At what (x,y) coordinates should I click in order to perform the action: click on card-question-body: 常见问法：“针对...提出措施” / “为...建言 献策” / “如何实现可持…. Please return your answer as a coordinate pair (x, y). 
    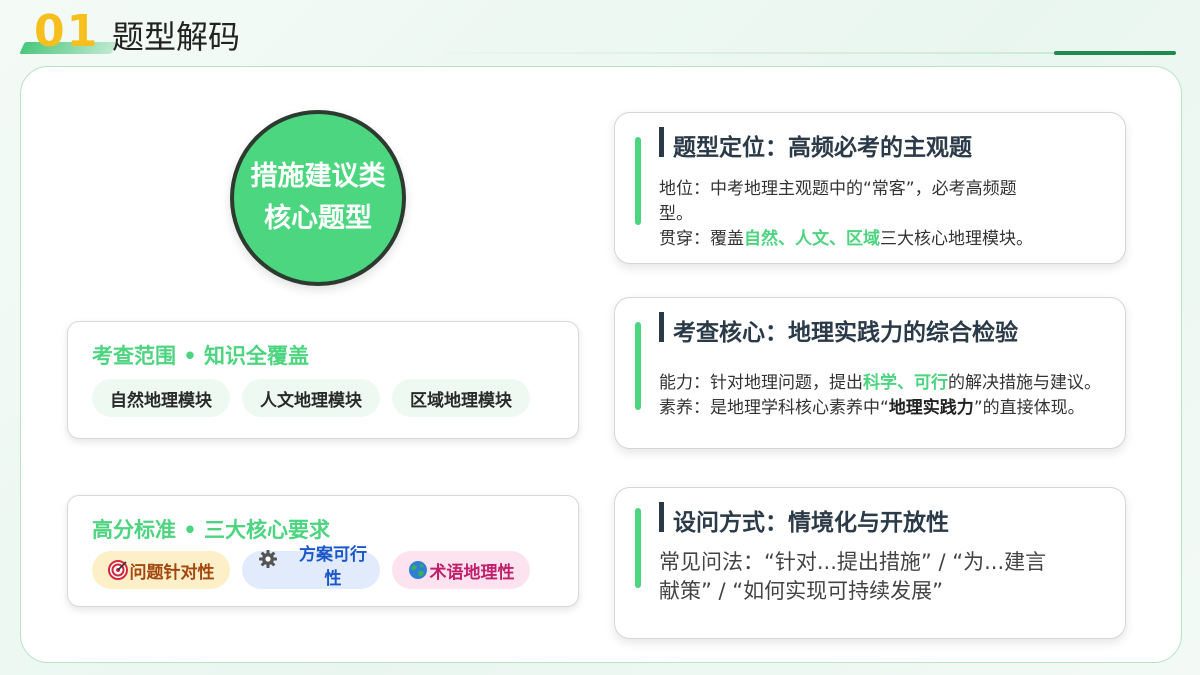
    Looking at the image, I should click on (883, 577).